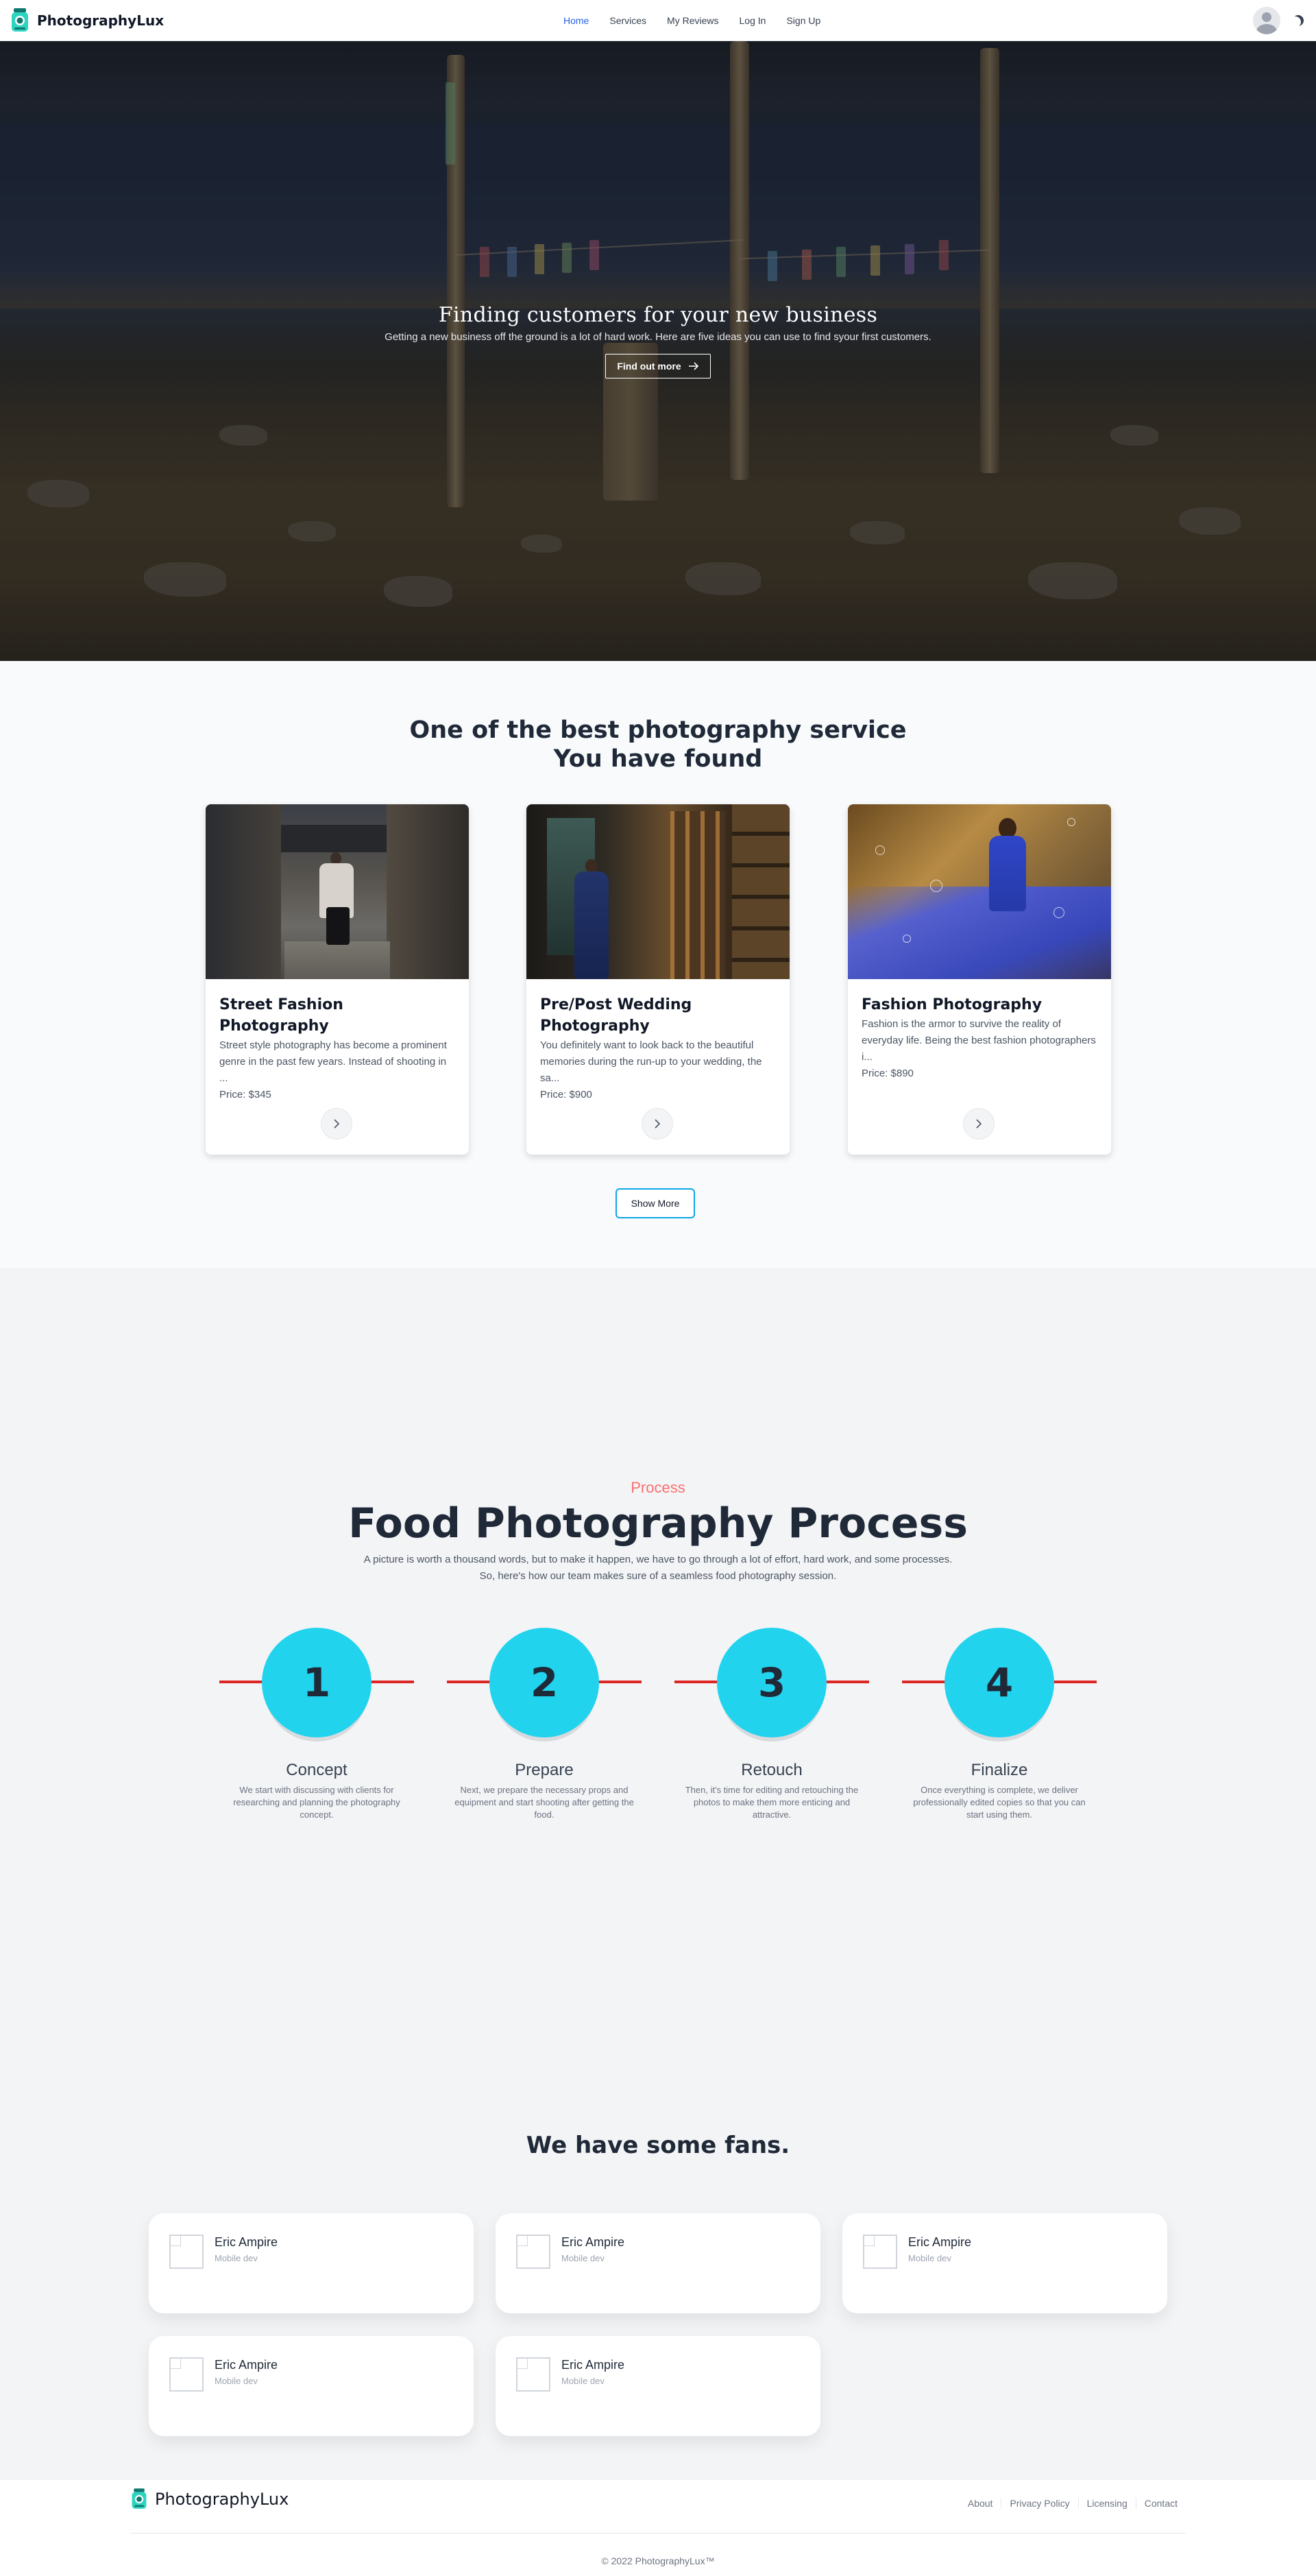 Image resolution: width=1316 pixels, height=2576 pixels. Describe the element at coordinates (337, 892) in the screenshot. I see `street-fashion-image` at that location.